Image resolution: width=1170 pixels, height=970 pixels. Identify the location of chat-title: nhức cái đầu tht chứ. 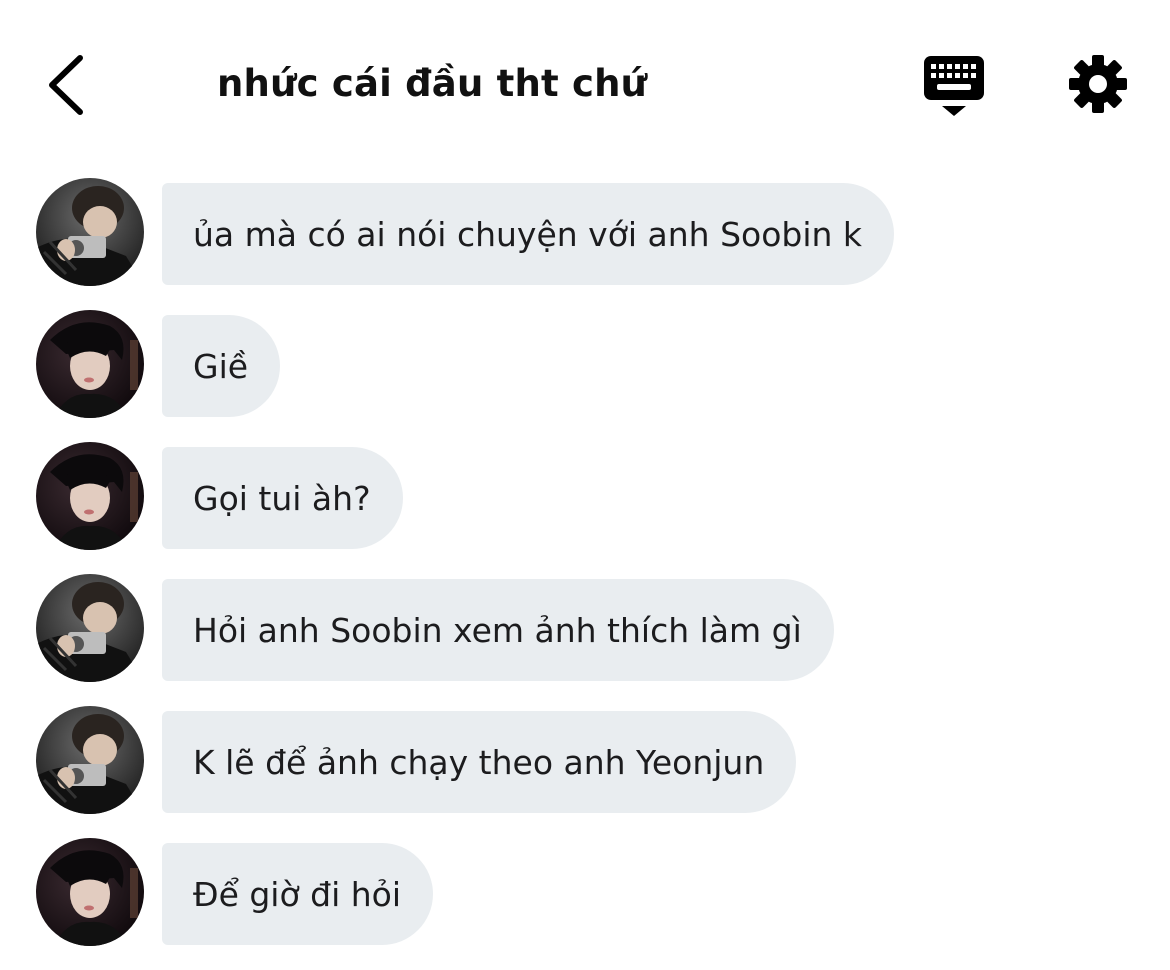
(432, 83).